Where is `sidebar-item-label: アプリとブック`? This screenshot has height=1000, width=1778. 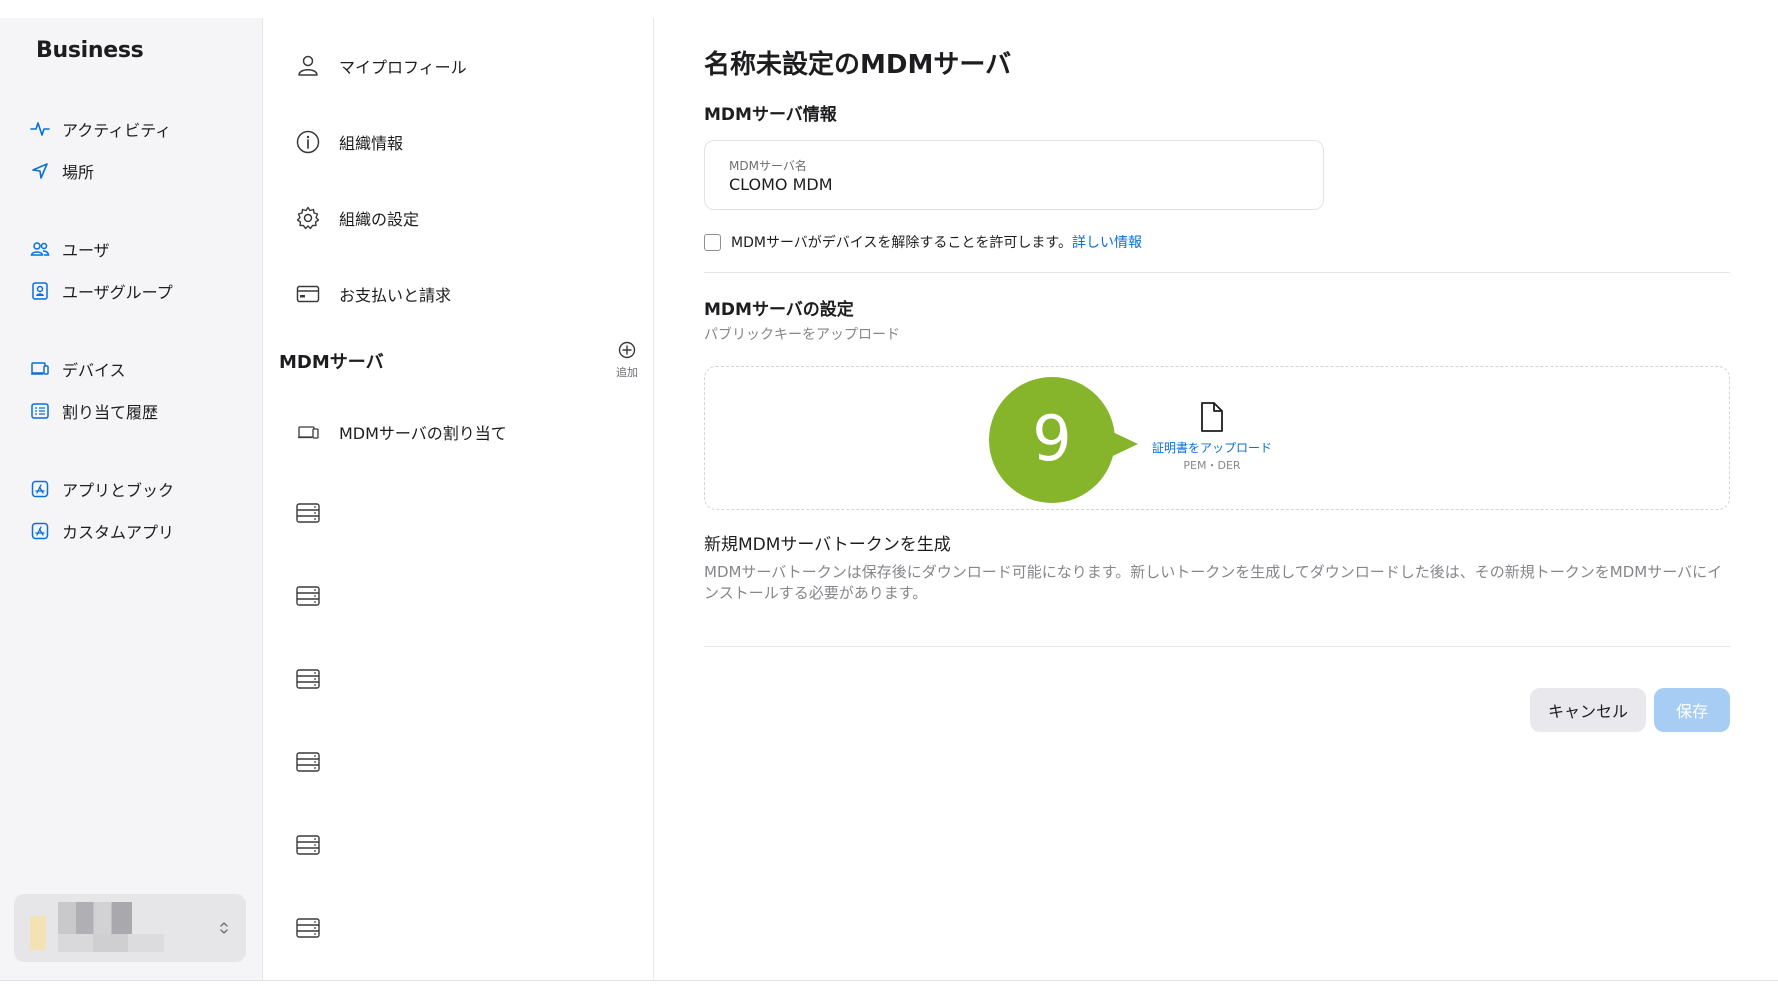
sidebar-item-label: アプリとブック is located at coordinates (118, 490).